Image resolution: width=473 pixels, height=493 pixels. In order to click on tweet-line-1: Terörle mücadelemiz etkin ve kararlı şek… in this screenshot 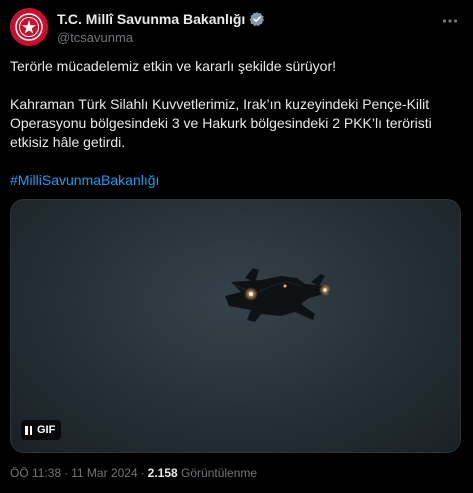, I will do `click(173, 66)`.